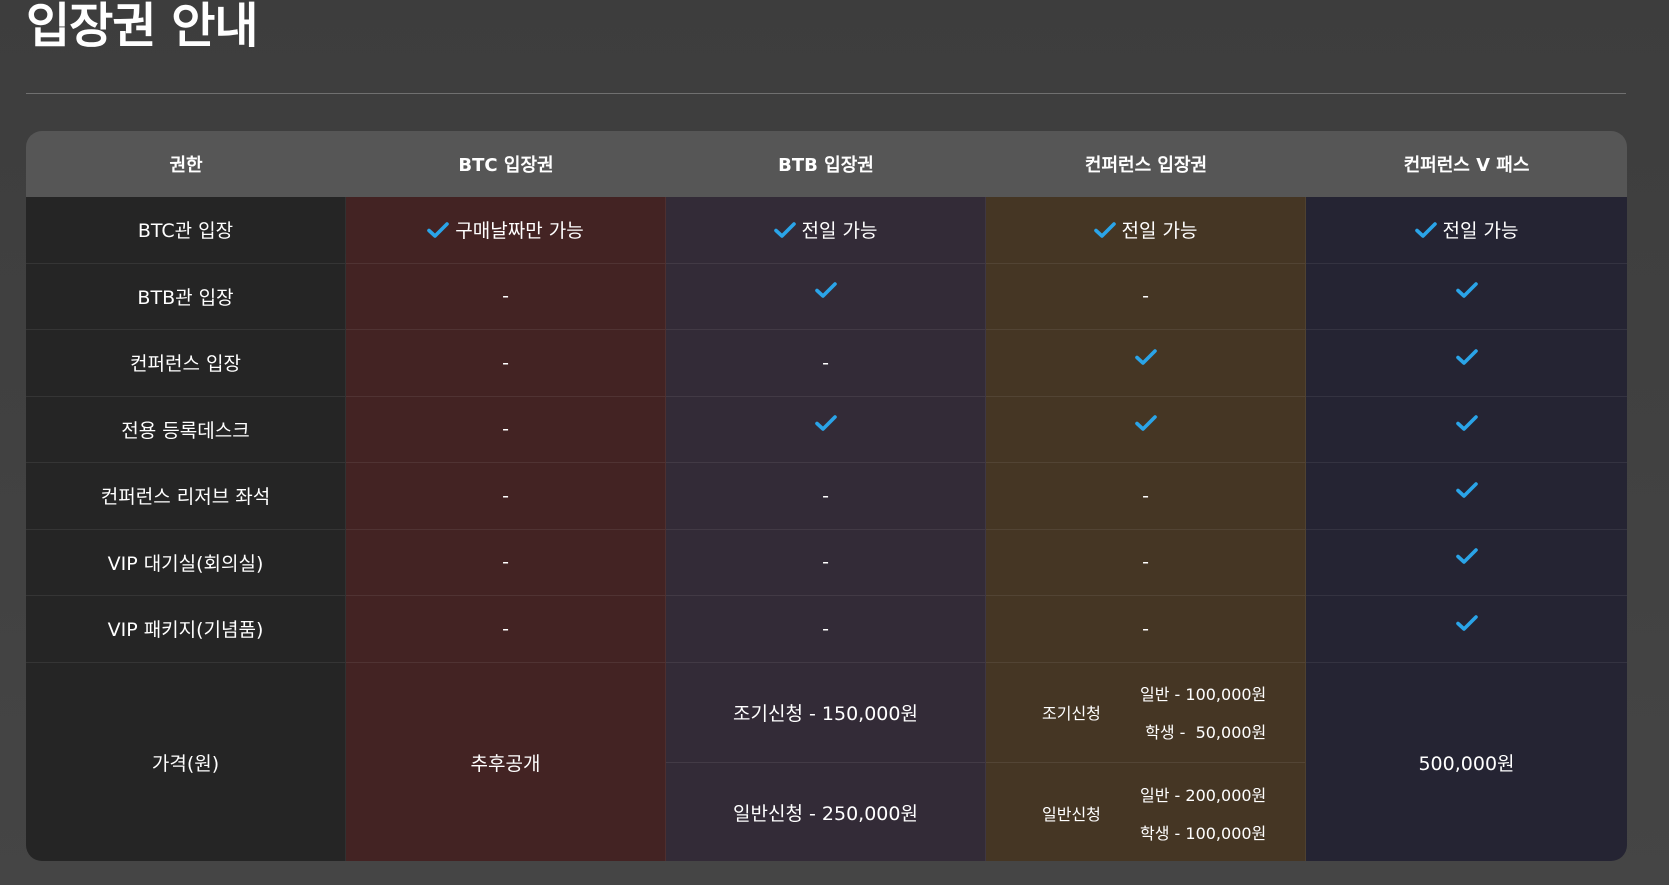 The image size is (1669, 885). Describe the element at coordinates (825, 814) in the screenshot. I see `price-btb-general: 일반신청 - 250,000원` at that location.